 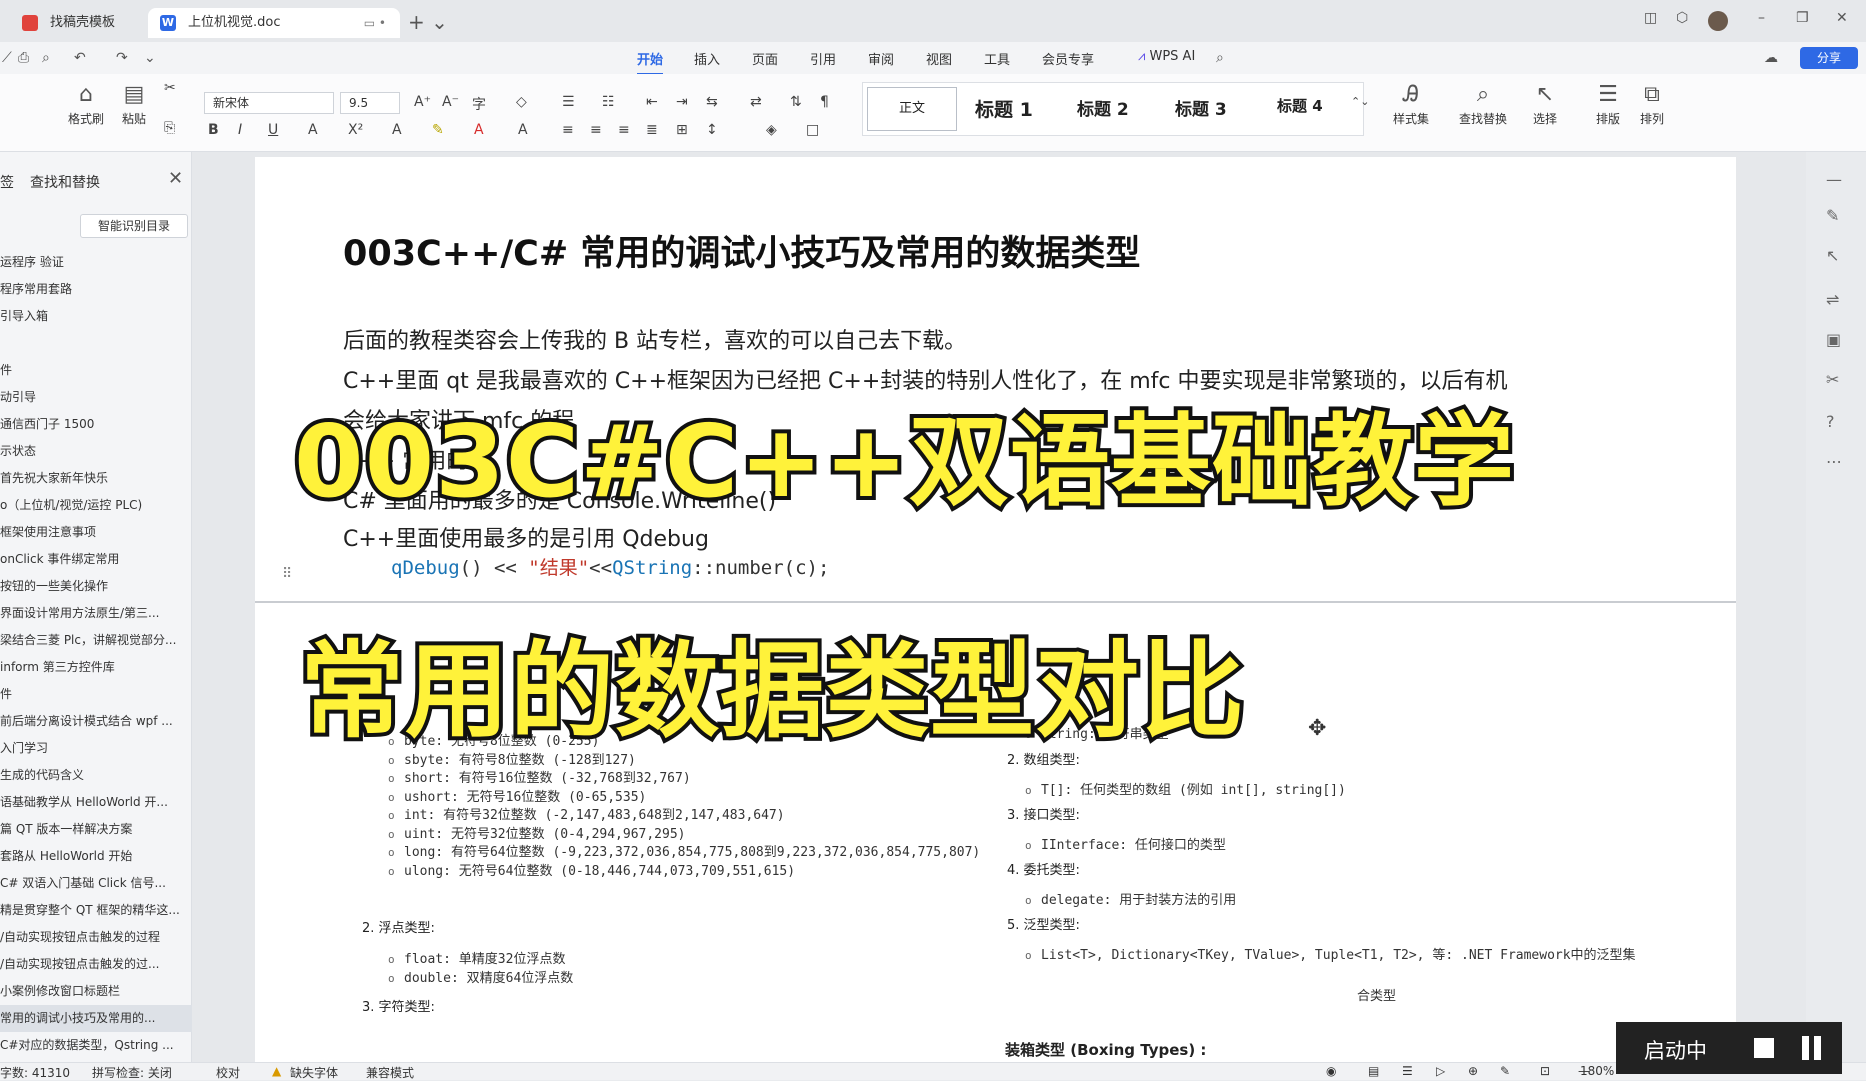 What do you see at coordinates (313, 130) in the screenshot?
I see `strikethrough-icon: A` at bounding box center [313, 130].